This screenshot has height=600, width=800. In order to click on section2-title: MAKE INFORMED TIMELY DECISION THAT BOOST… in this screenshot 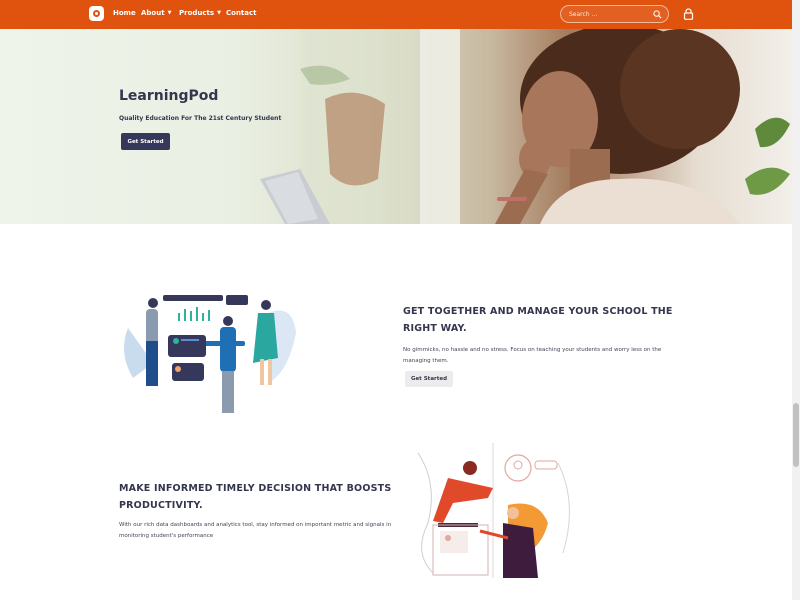, I will do `click(255, 497)`.